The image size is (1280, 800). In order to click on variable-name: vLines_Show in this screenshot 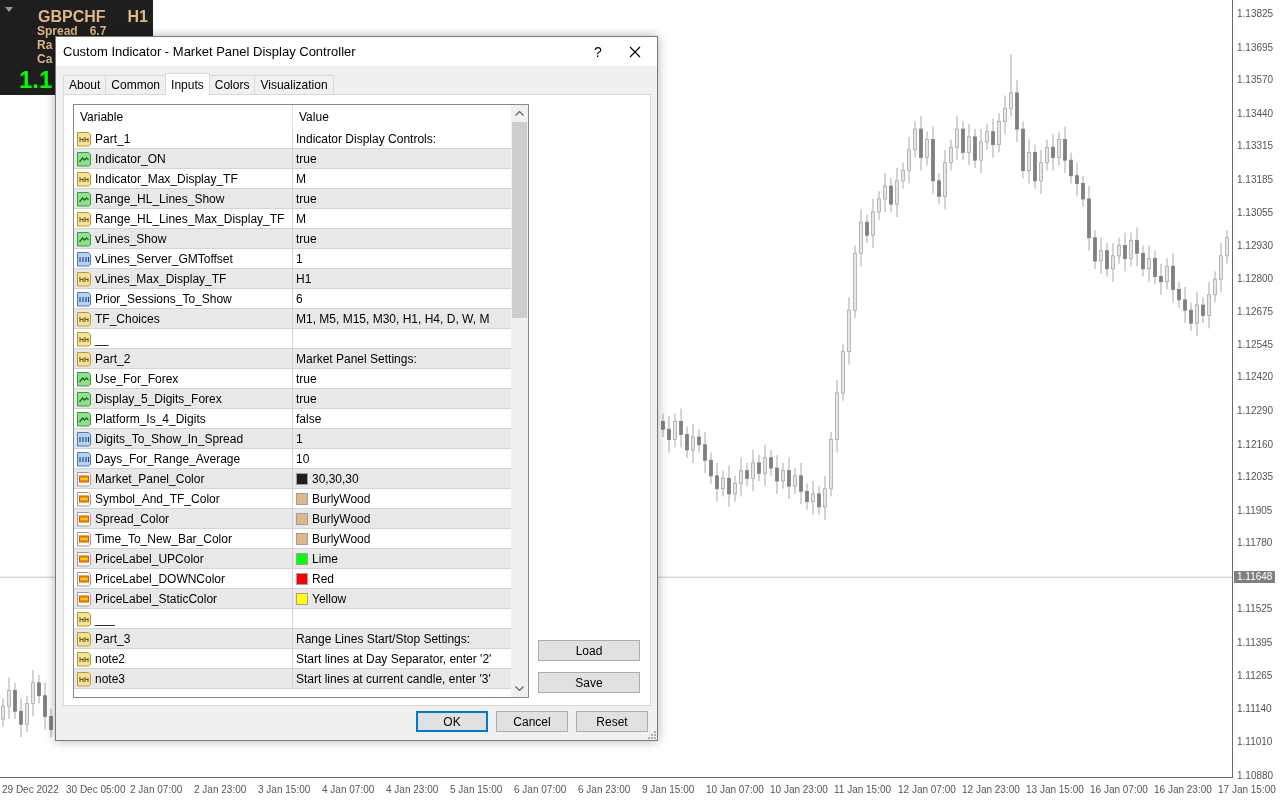, I will do `click(131, 238)`.